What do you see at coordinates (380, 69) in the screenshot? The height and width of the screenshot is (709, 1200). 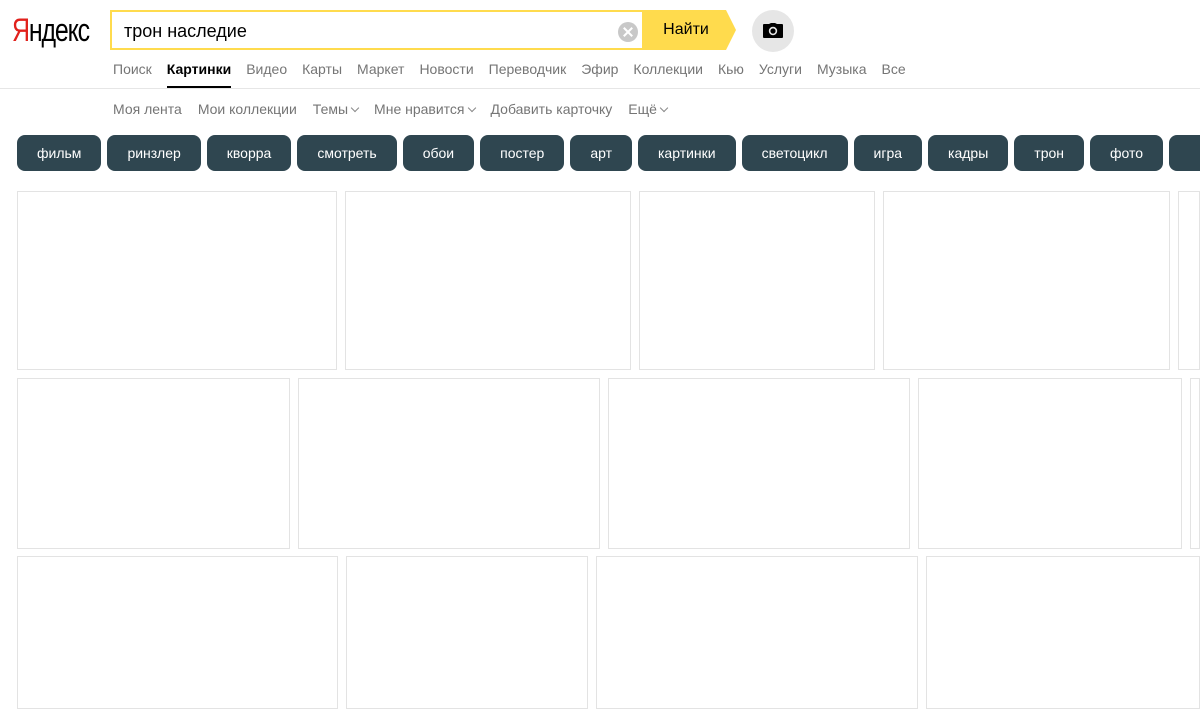 I see `service-tab: Маркет` at bounding box center [380, 69].